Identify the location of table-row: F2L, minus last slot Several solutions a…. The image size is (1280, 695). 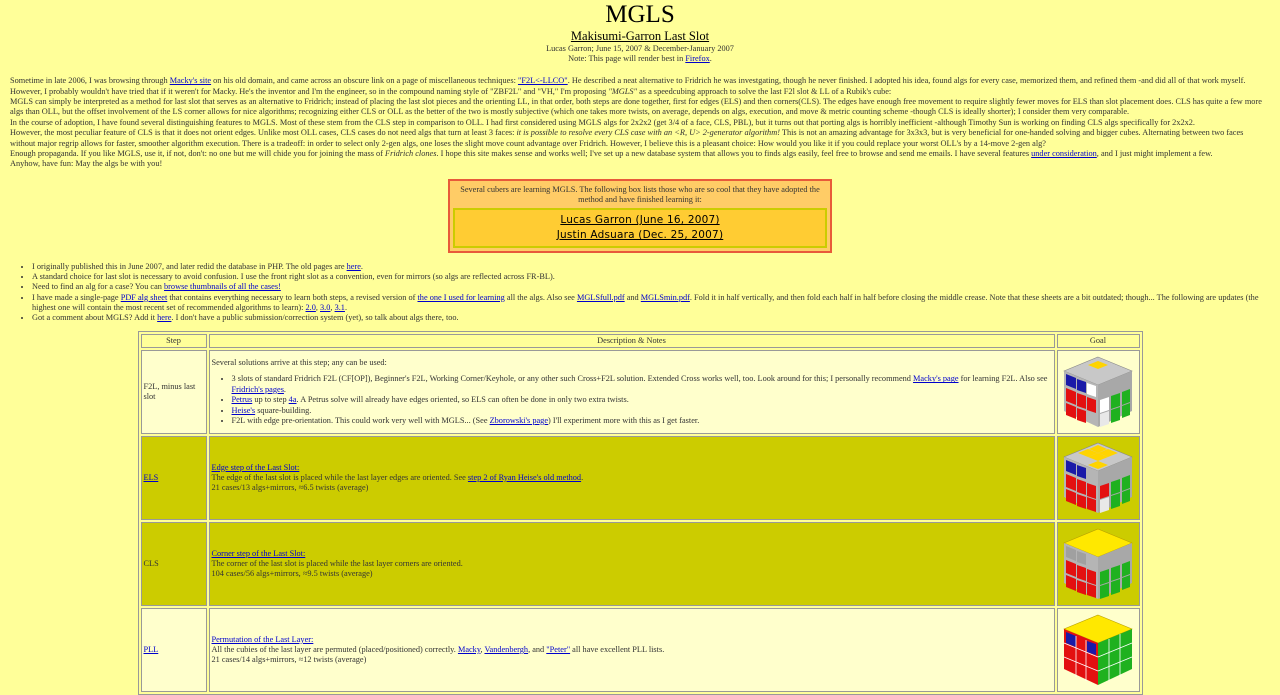
(640, 392).